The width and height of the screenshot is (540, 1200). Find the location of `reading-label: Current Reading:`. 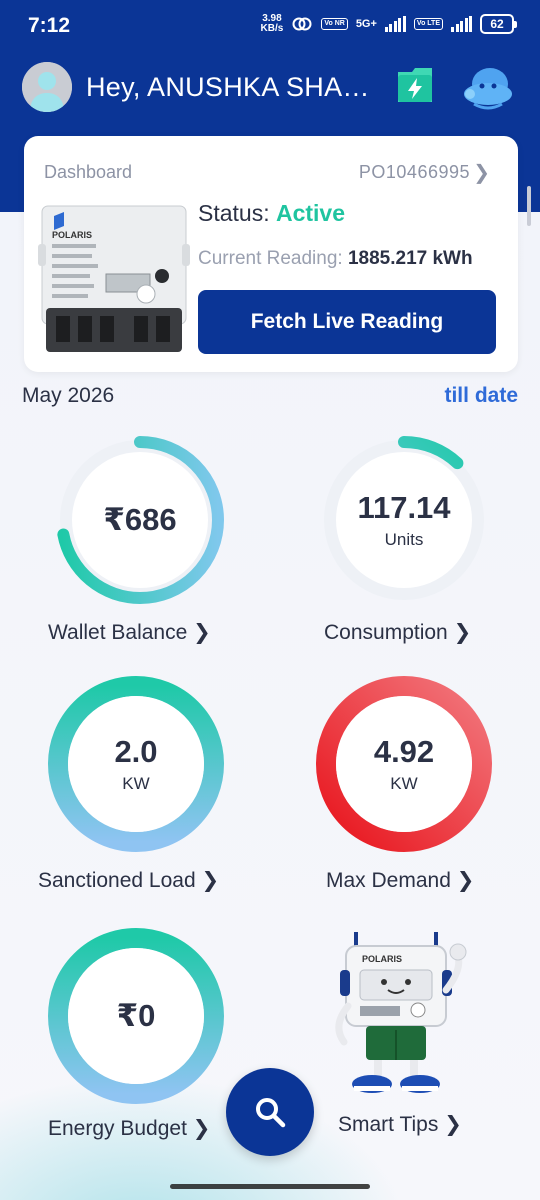

reading-label: Current Reading: is located at coordinates (273, 258).